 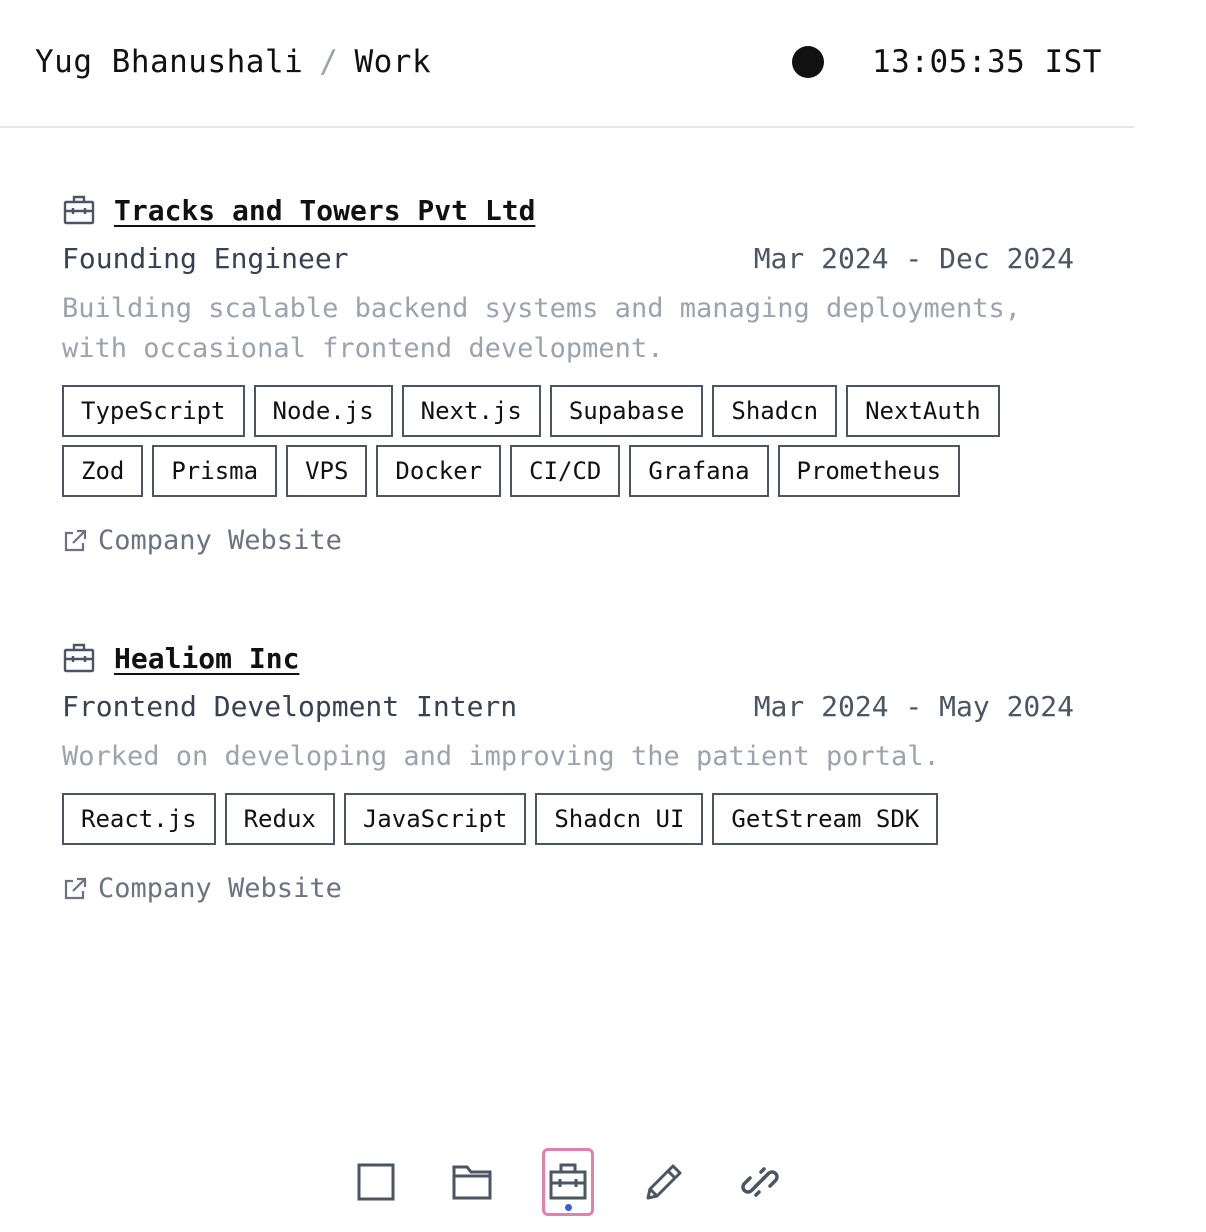 I want to click on pencil-icon, so click(x=664, y=1182).